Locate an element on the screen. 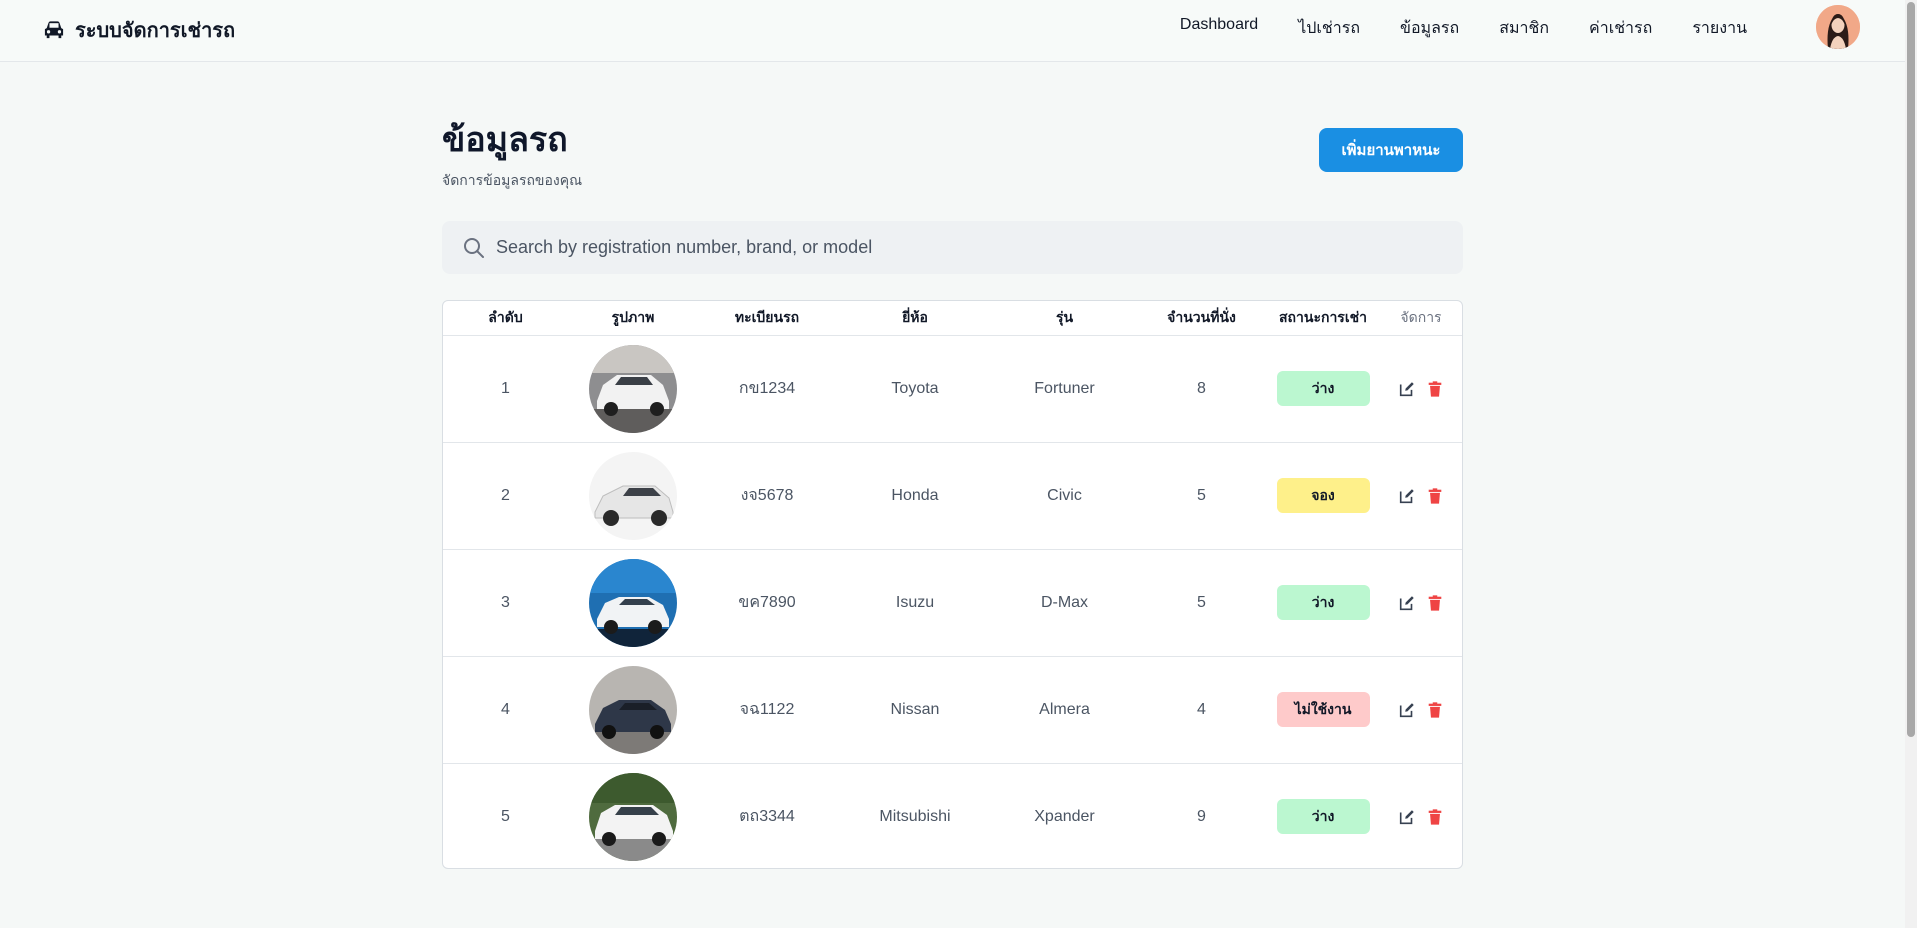 The width and height of the screenshot is (1917, 928). row-number: 1 is located at coordinates (505, 388).